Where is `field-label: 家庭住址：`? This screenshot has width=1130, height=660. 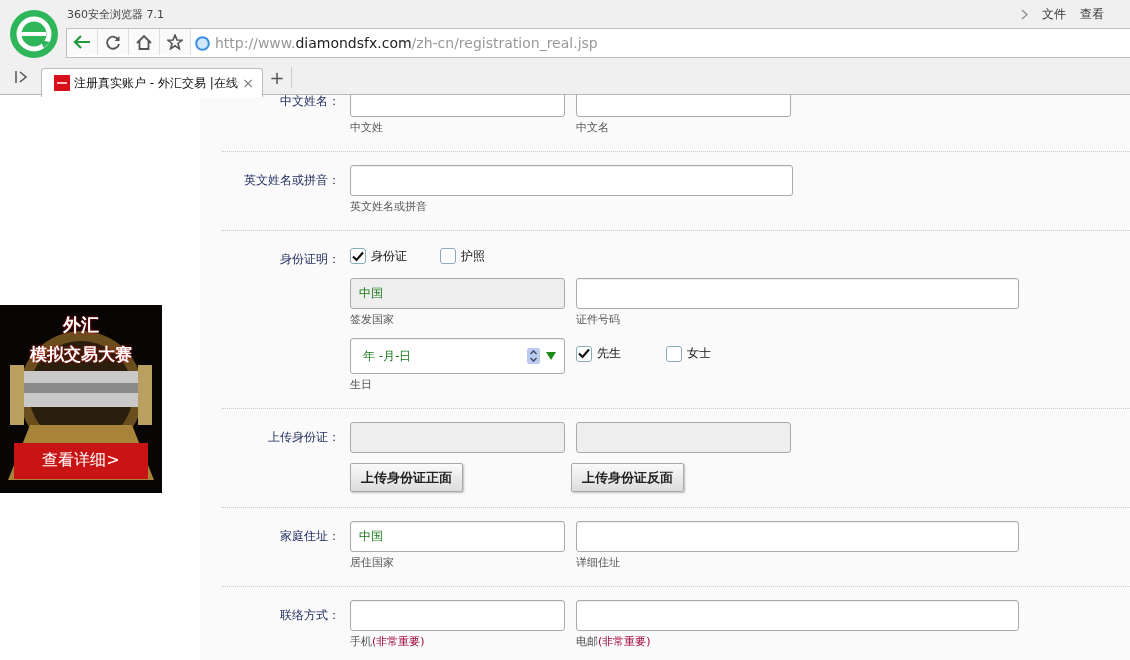
field-label: 家庭住址： is located at coordinates (310, 536).